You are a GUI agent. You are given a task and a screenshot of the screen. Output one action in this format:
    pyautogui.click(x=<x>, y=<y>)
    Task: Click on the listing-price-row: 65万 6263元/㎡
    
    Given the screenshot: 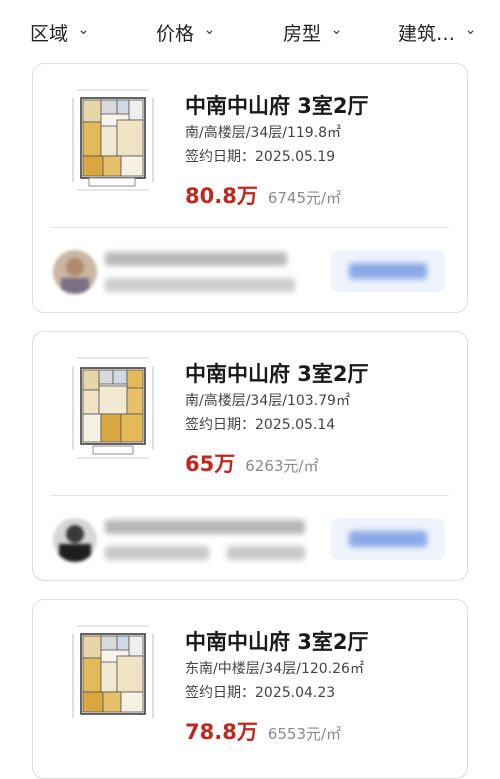 What is the action you would take?
    pyautogui.click(x=251, y=463)
    